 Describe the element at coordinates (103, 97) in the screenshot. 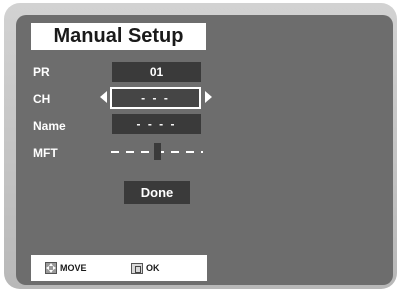

I see `arrow-left-icon` at that location.